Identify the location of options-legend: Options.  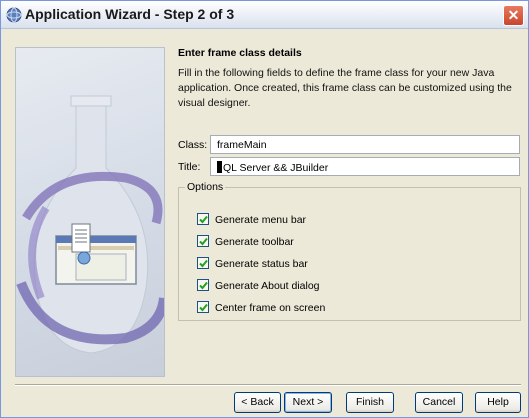
(205, 187).